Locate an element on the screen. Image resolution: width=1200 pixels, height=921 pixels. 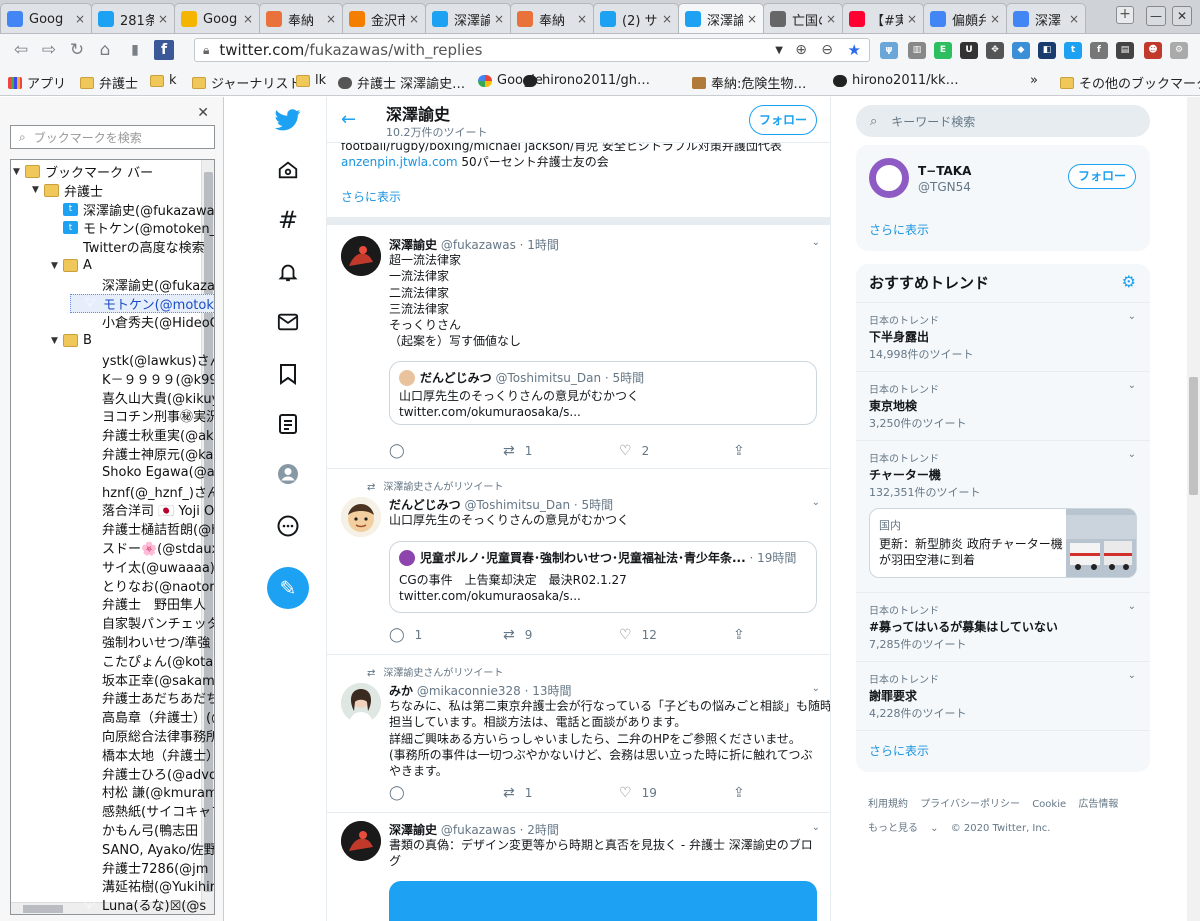
profile-avatar-icon is located at coordinates (288, 474).